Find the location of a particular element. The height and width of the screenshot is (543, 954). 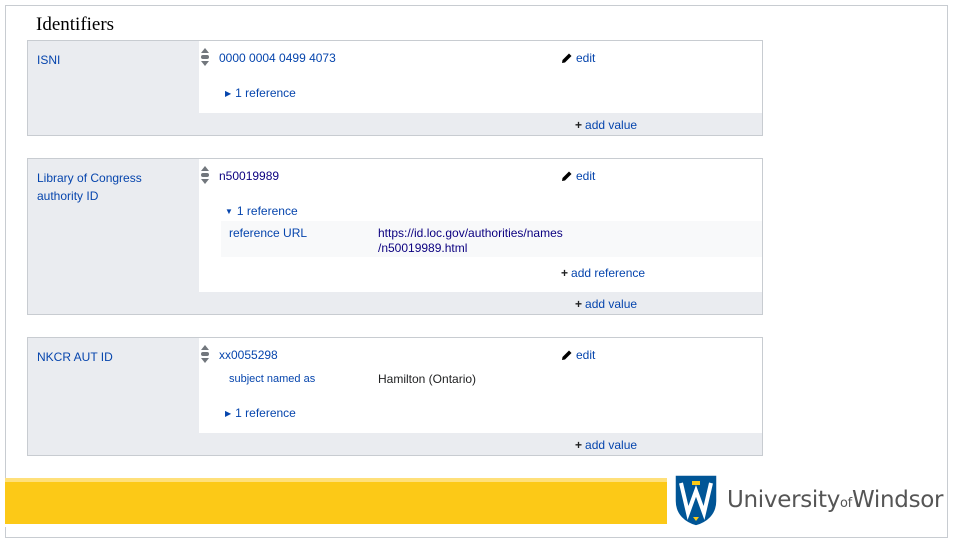

property-label: ISNI is located at coordinates (112, 60).